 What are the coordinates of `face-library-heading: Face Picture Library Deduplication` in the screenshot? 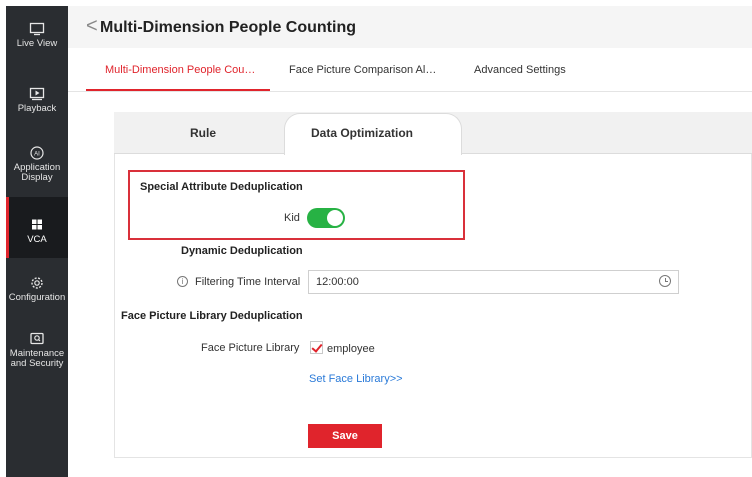 It's located at (212, 316).